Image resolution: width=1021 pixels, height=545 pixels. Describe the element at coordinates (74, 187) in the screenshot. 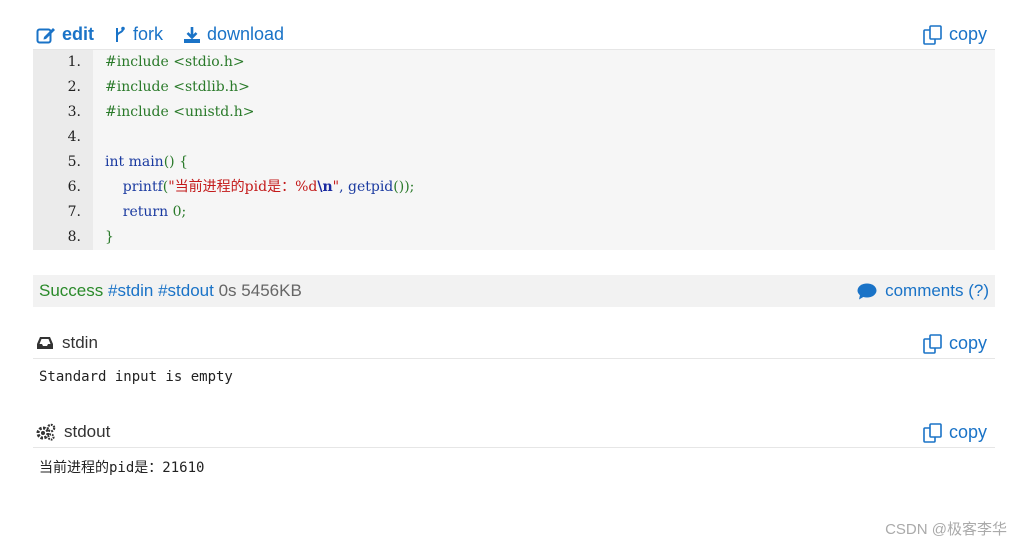

I see `line-number: 6.` at that location.